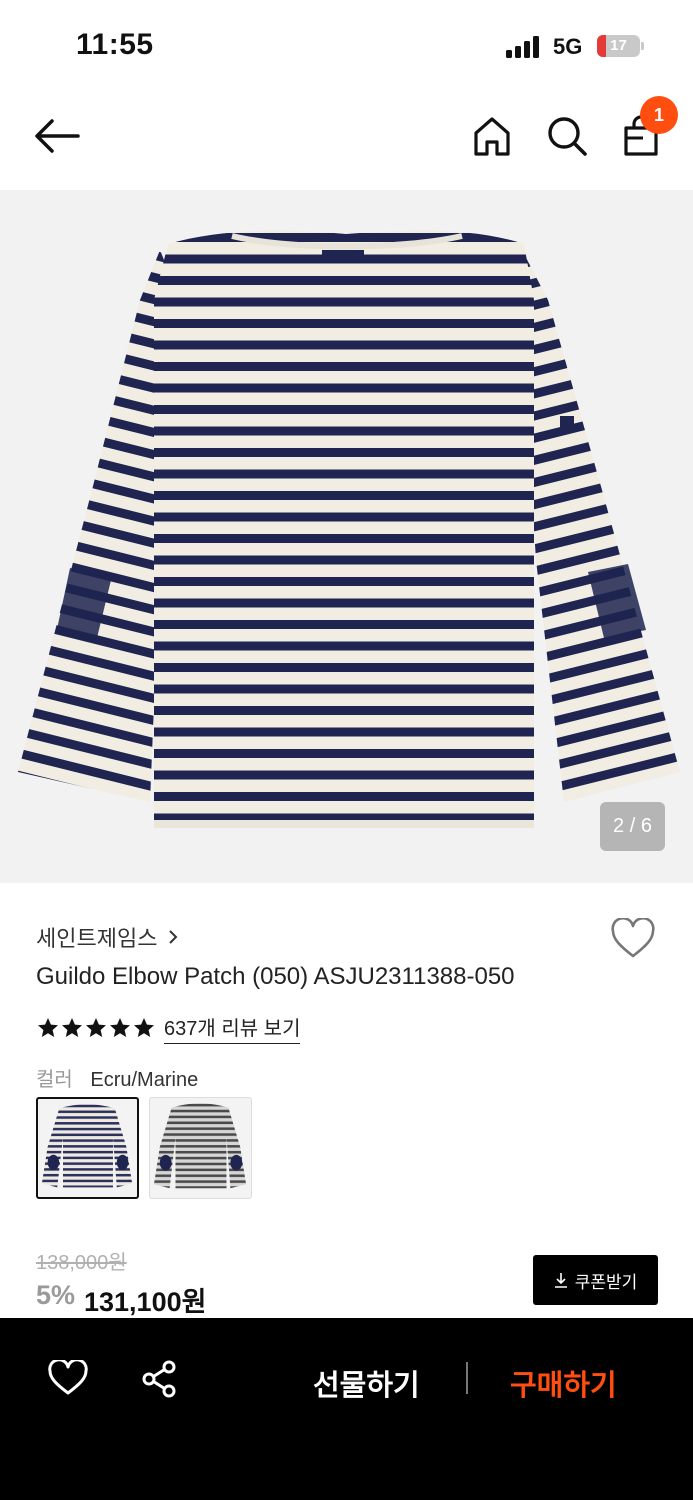 This screenshot has height=1500, width=693. What do you see at coordinates (346, 1409) in the screenshot?
I see `bottom-action-bar: 선물하기 구매하기` at bounding box center [346, 1409].